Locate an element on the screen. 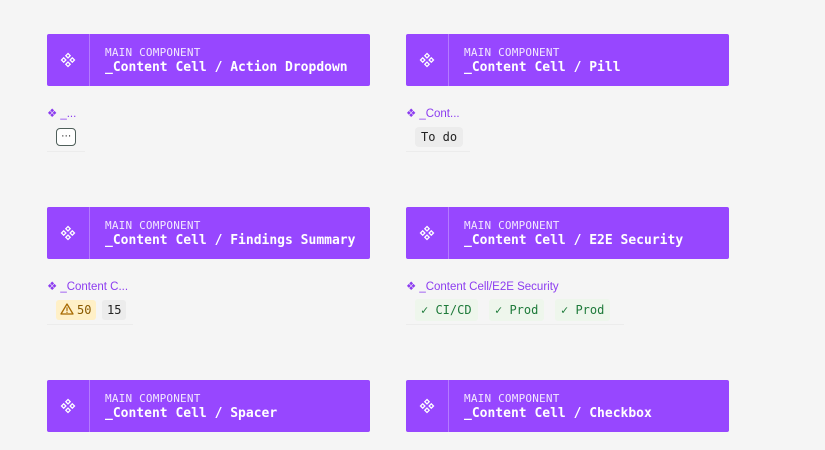 Image resolution: width=825 pixels, height=450 pixels. warning-count: 50 is located at coordinates (84, 310).